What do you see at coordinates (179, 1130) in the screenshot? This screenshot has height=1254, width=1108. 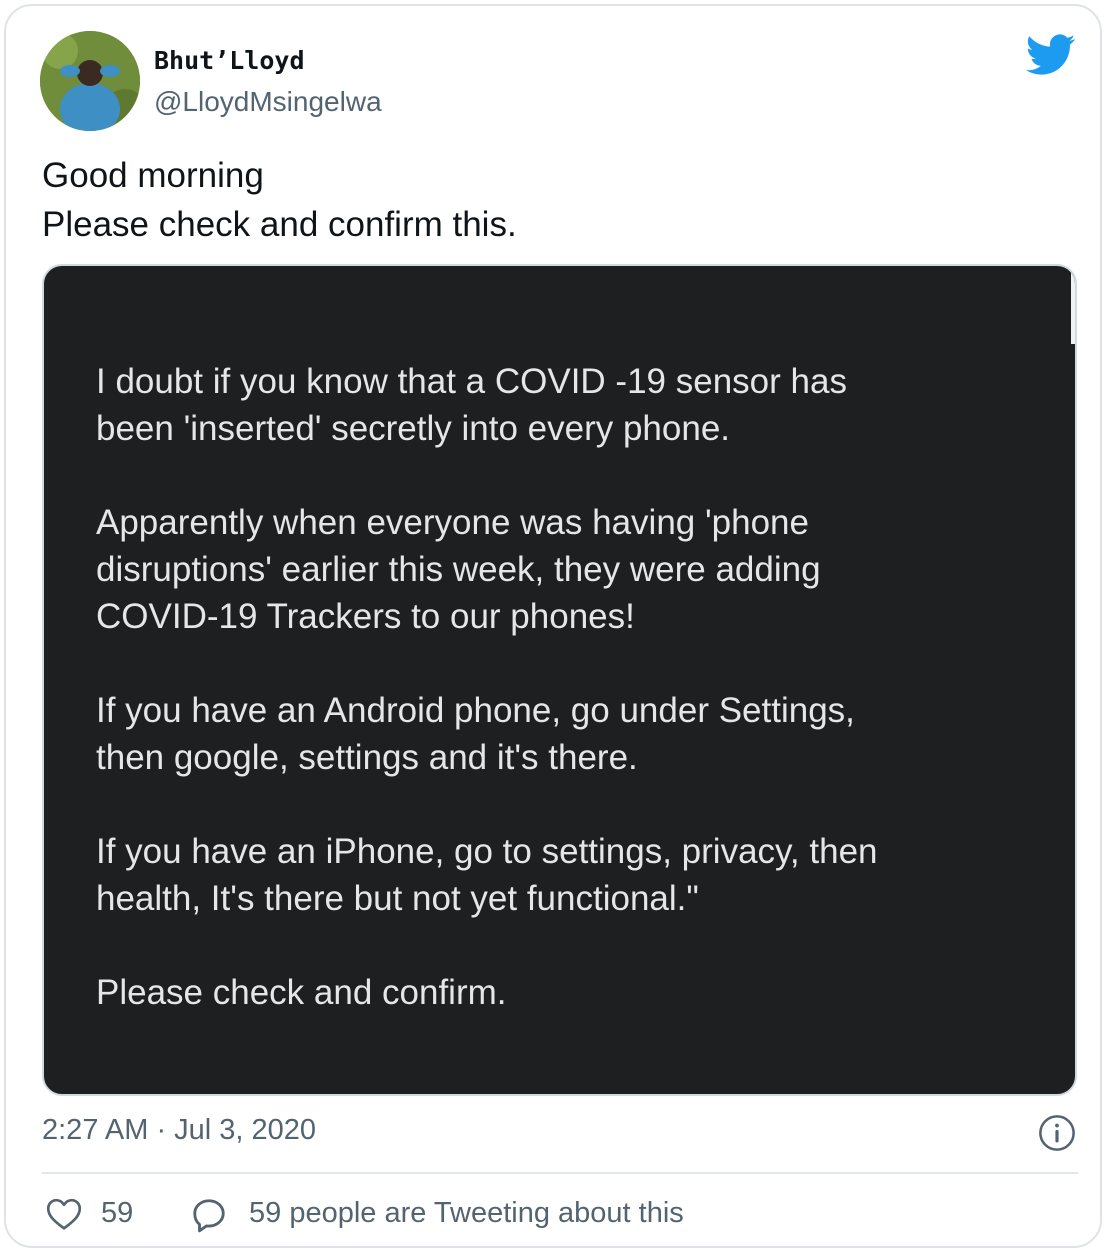 I see `tweet-timestamp: 2:27 AM · Jul 3, 2020` at bounding box center [179, 1130].